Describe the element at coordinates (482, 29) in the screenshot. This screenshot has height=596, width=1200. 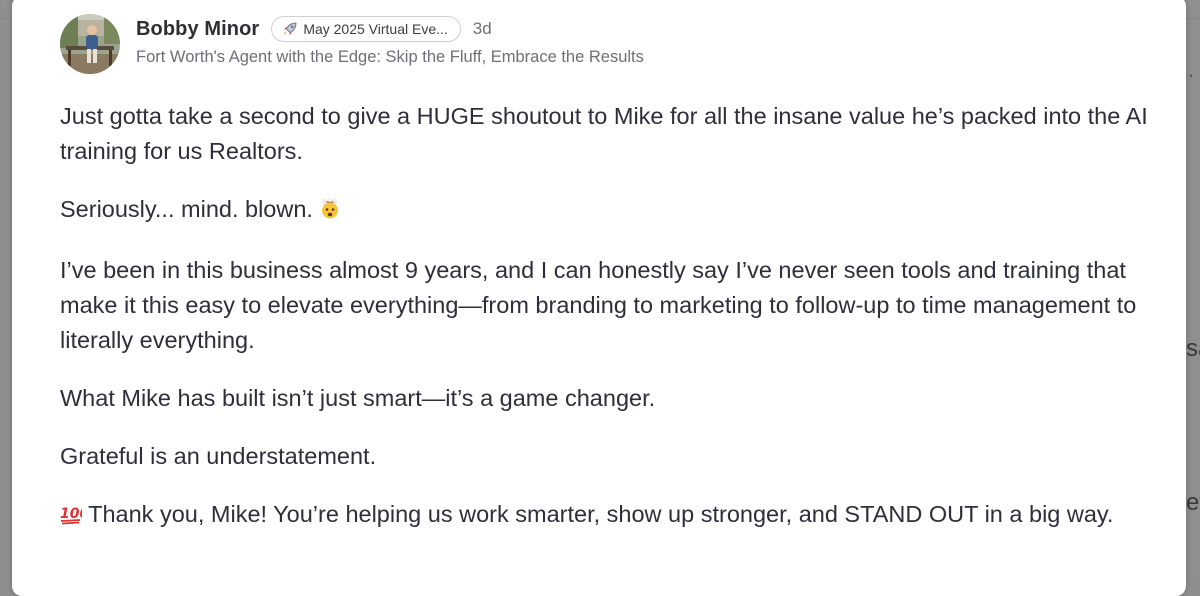
I see `post-timestamp: 3d` at that location.